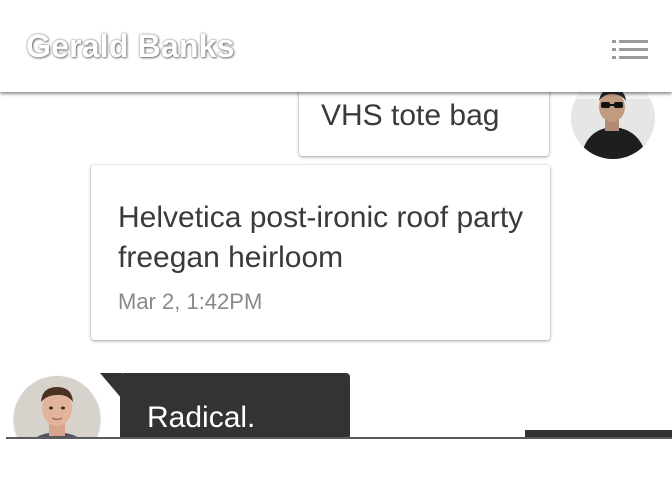  What do you see at coordinates (130, 46) in the screenshot?
I see `contact-name-title: Gerald Banks` at bounding box center [130, 46].